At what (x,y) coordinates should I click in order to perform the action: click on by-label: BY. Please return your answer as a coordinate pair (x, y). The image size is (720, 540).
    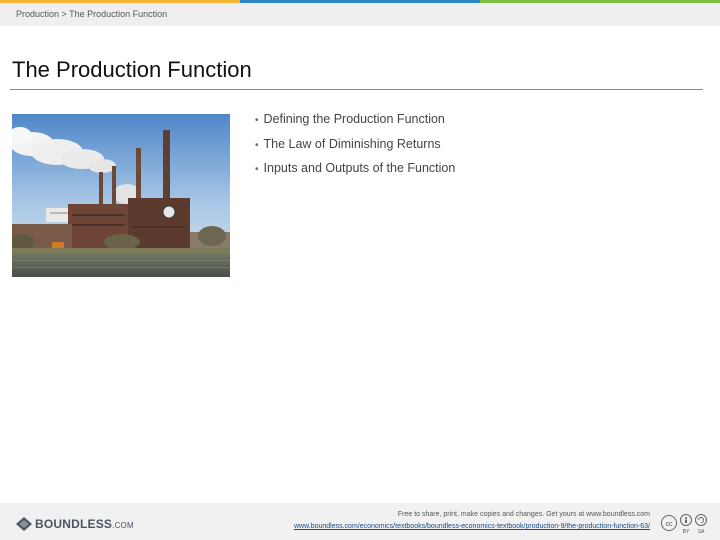
    Looking at the image, I should click on (686, 532).